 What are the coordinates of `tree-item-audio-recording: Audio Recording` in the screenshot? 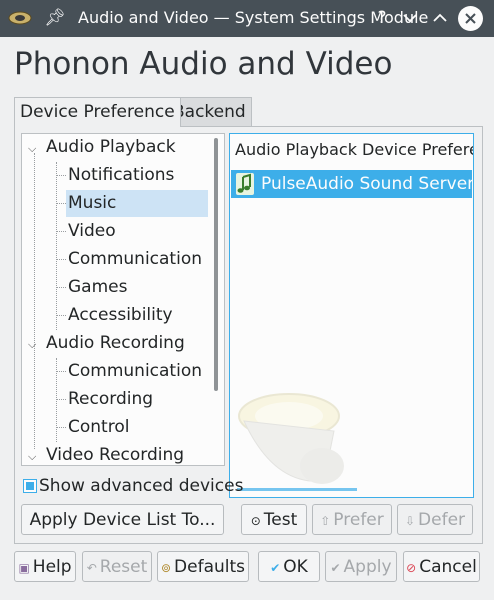 It's located at (115, 343).